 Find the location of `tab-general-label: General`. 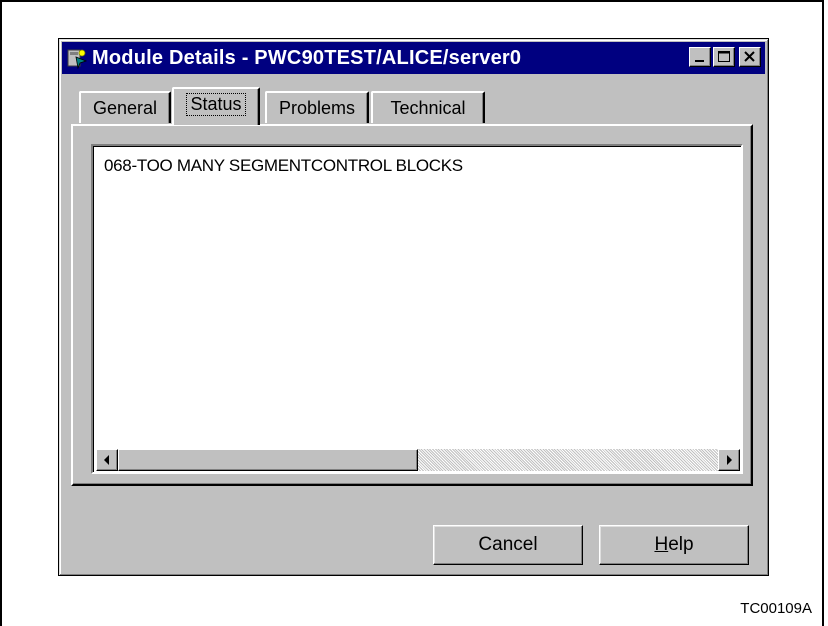

tab-general-label: General is located at coordinates (125, 107).